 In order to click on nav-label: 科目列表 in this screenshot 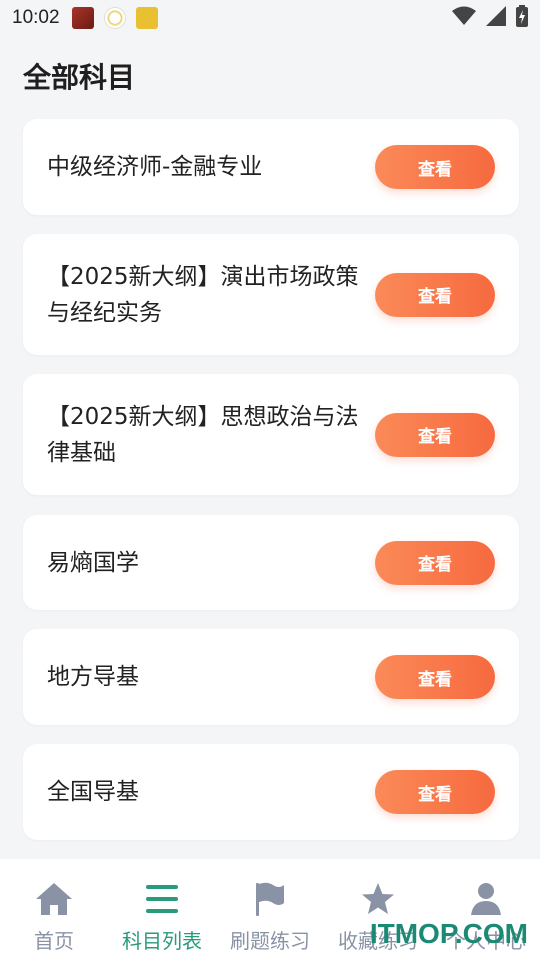, I will do `click(162, 941)`.